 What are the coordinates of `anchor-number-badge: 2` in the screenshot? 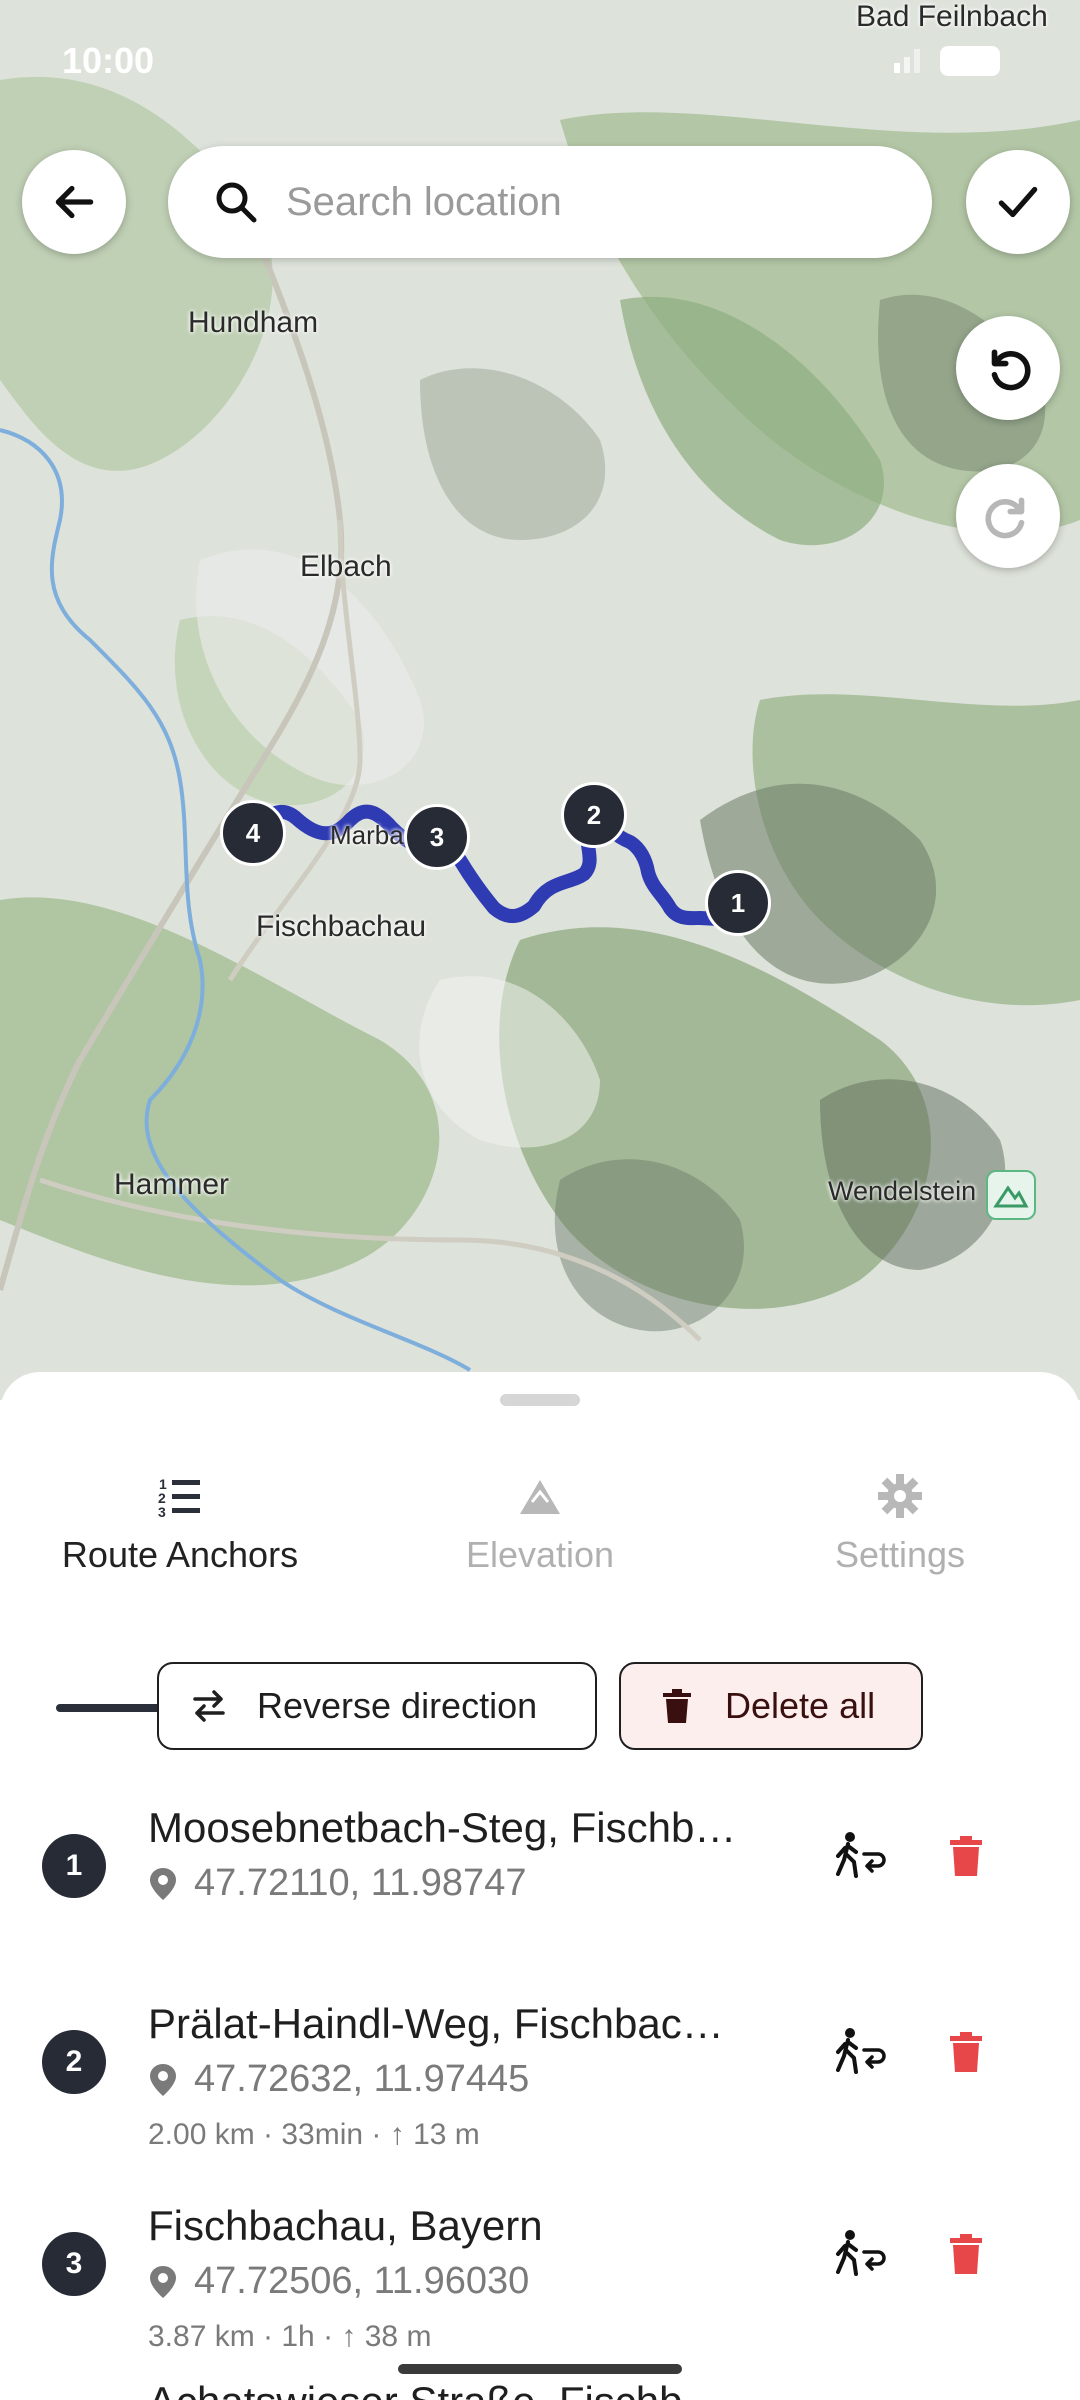 It's located at (74, 2062).